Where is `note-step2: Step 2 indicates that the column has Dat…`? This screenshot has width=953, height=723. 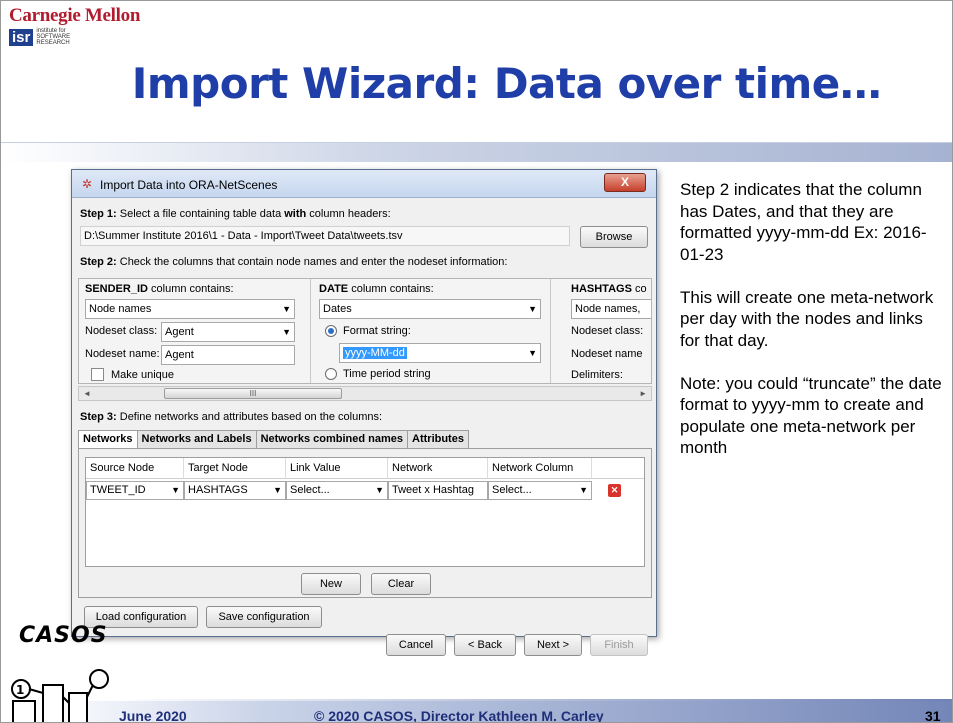
note-step2: Step 2 indicates that the column has Dat… is located at coordinates (803, 222).